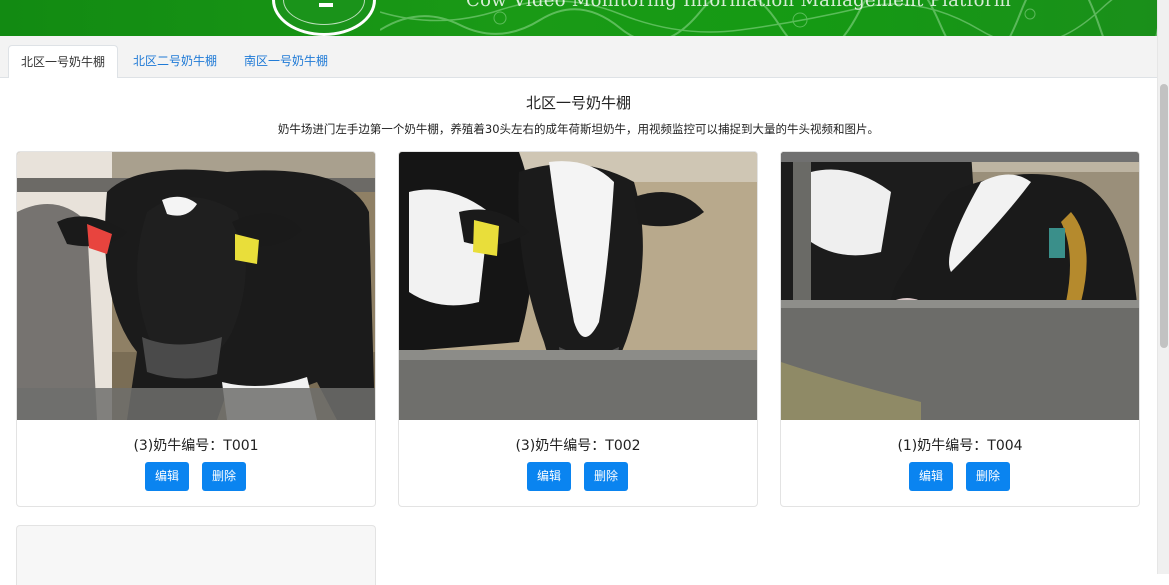 Image resolution: width=1169 pixels, height=585 pixels. Describe the element at coordinates (578, 103) in the screenshot. I see `shed-title: 北区一号奶牛棚` at that location.